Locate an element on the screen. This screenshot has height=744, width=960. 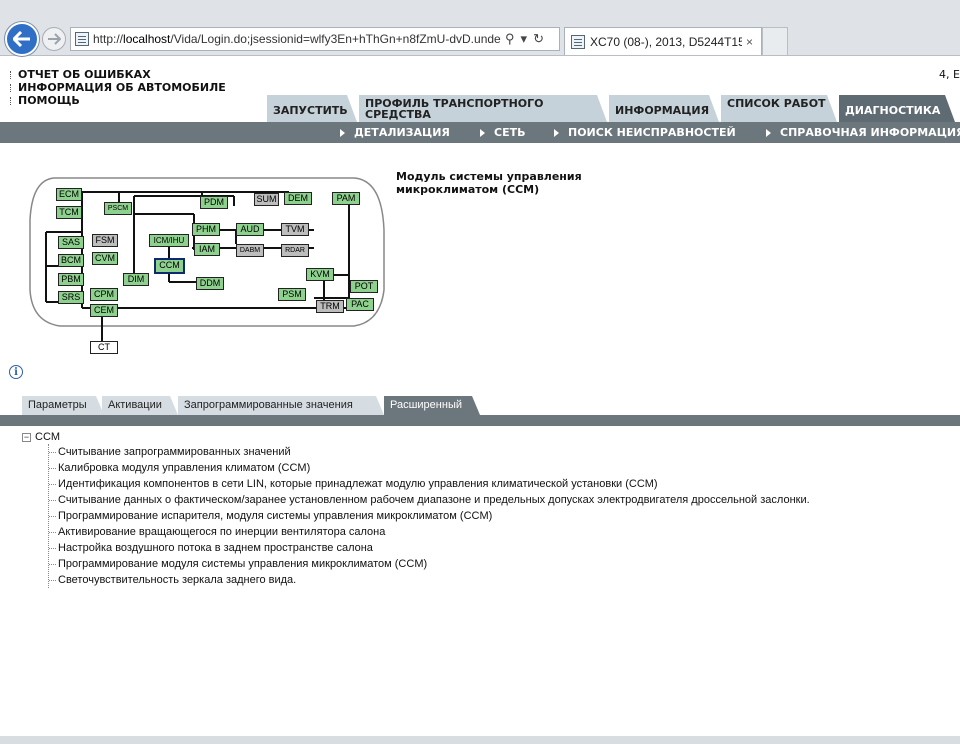
tree-item: Считывание запрограммированных значений is located at coordinates (429, 452).